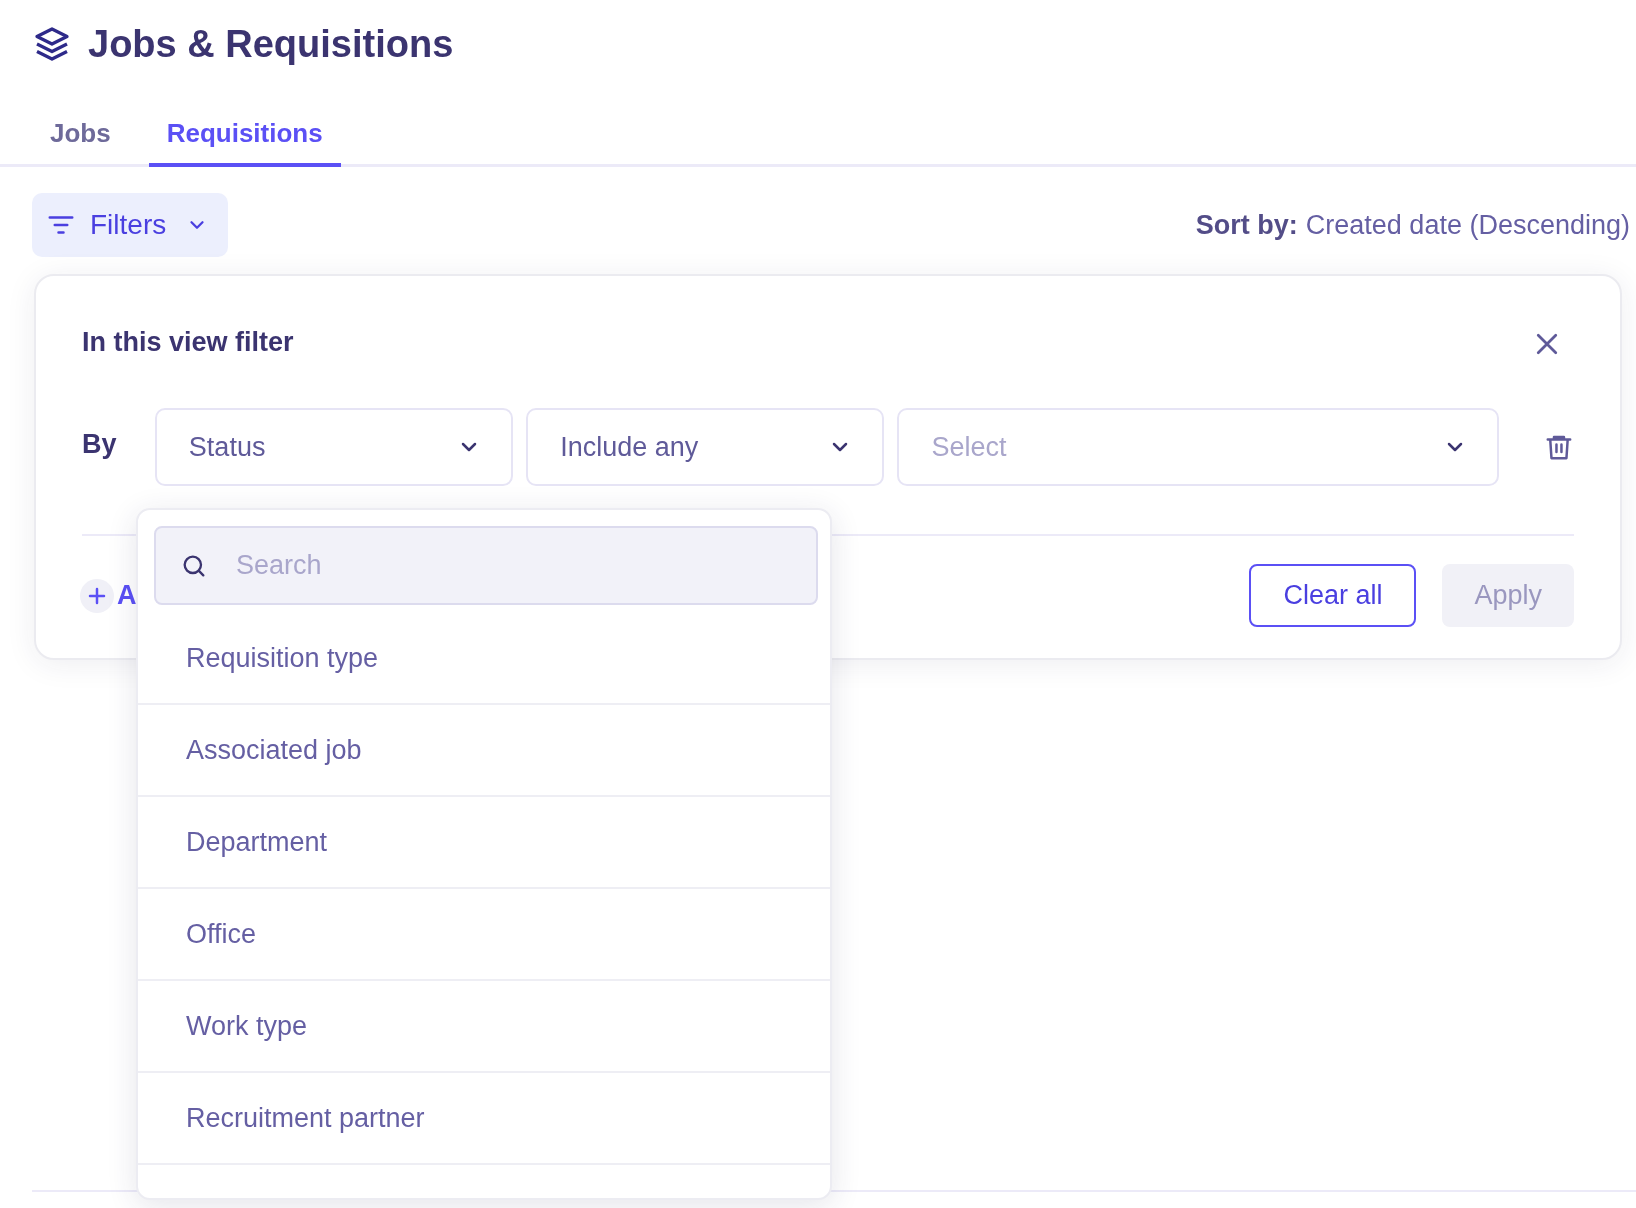  What do you see at coordinates (513, 565) in the screenshot?
I see `search-field: Search` at bounding box center [513, 565].